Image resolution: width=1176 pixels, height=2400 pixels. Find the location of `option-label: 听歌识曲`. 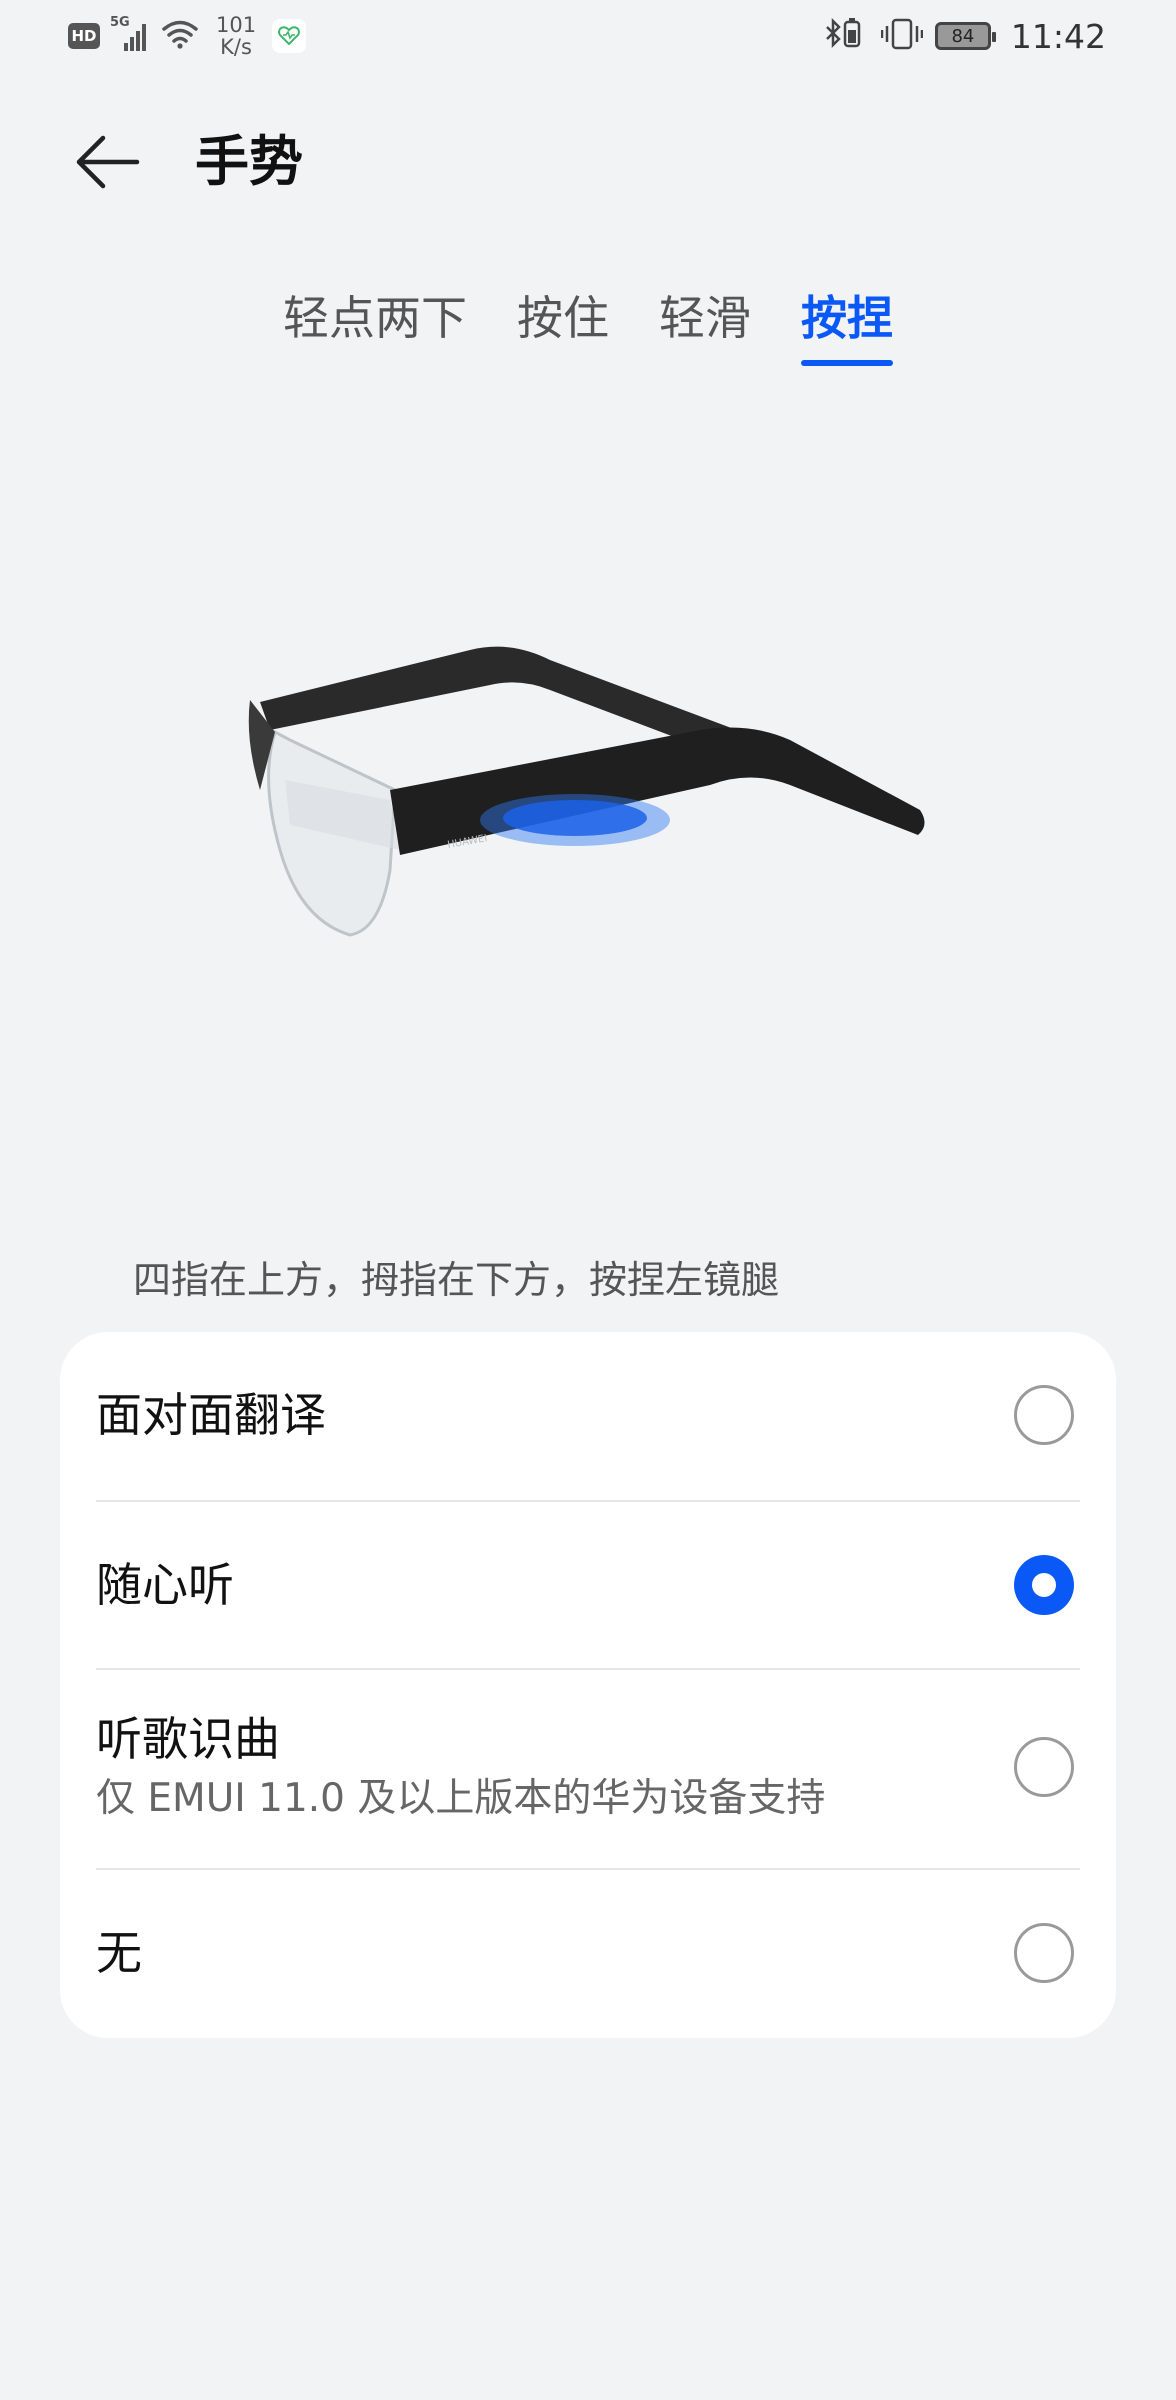

option-label: 听歌识曲 is located at coordinates (188, 1739).